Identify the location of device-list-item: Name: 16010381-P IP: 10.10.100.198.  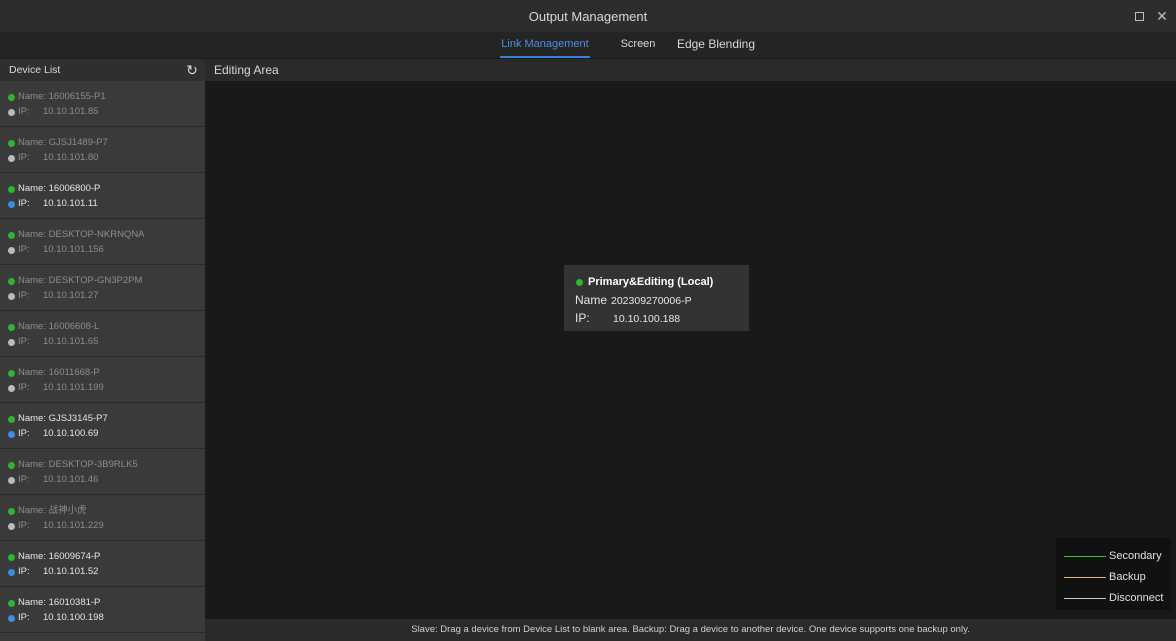
(102, 610).